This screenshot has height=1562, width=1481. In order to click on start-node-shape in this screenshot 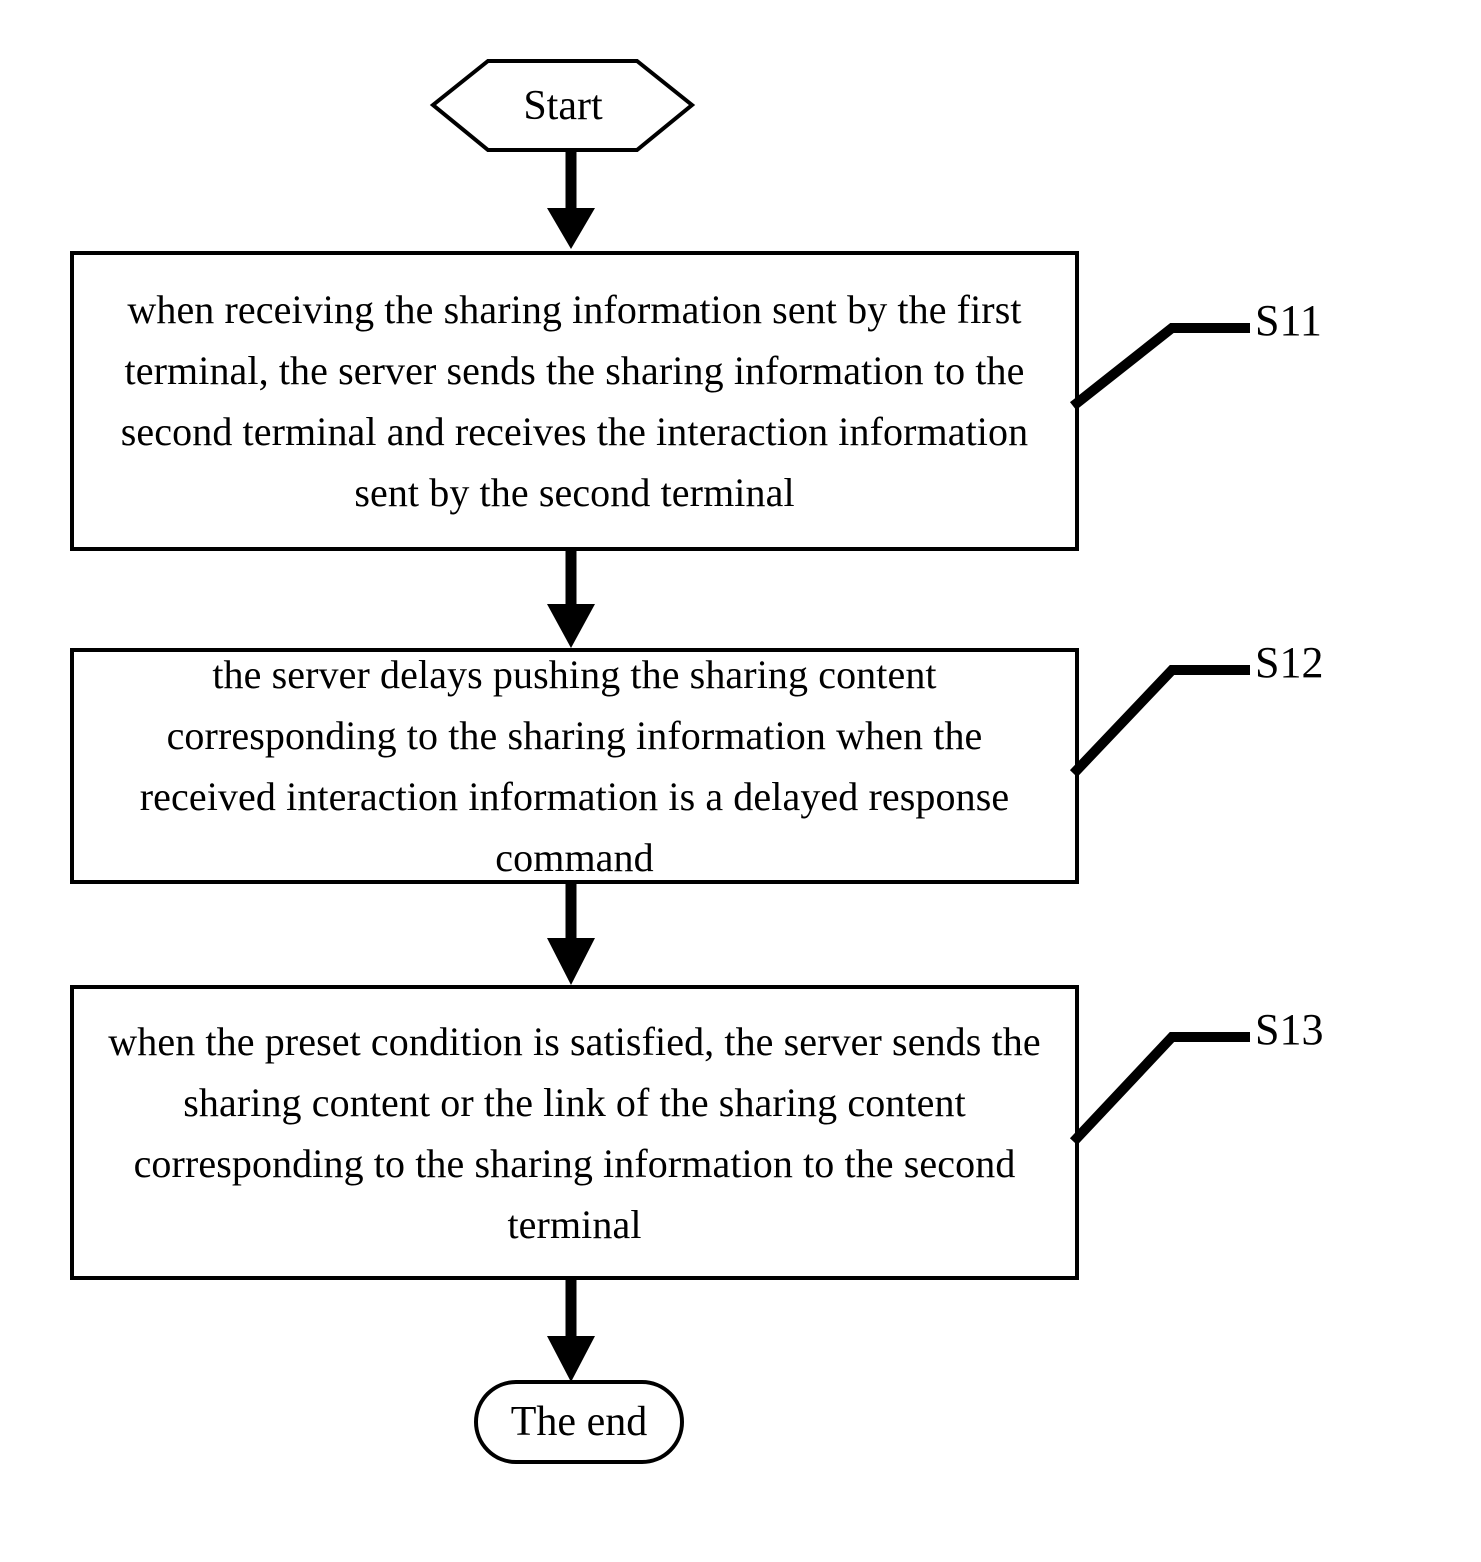, I will do `click(562, 105)`.